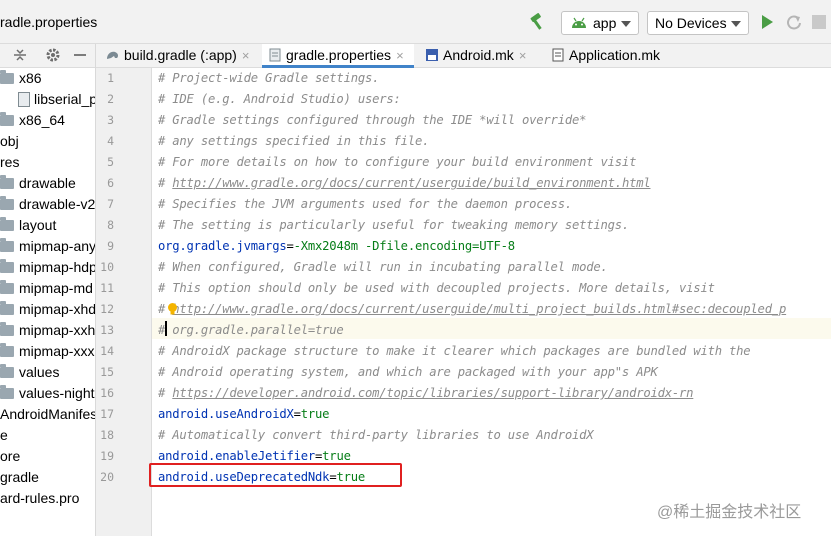 This screenshot has height=536, width=831. Describe the element at coordinates (53, 55) in the screenshot. I see `gear-icon` at that location.